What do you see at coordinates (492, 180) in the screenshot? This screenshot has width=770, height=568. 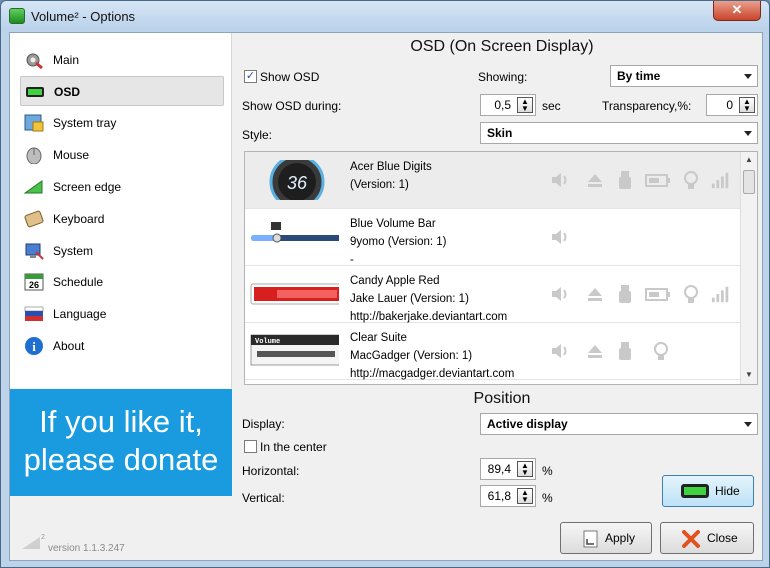 I see `list-item: 36 Acer Blue Digits (Version: 1)` at bounding box center [492, 180].